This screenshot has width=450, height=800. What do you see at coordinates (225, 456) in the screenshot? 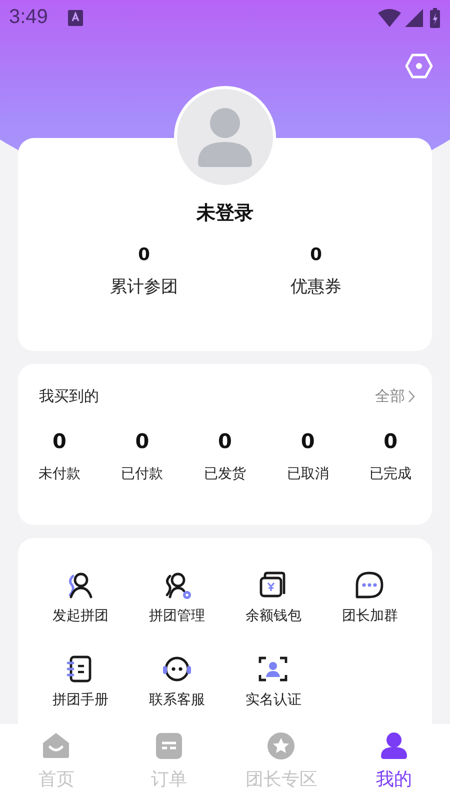
I see `order-status-item: 0 已发货` at bounding box center [225, 456].